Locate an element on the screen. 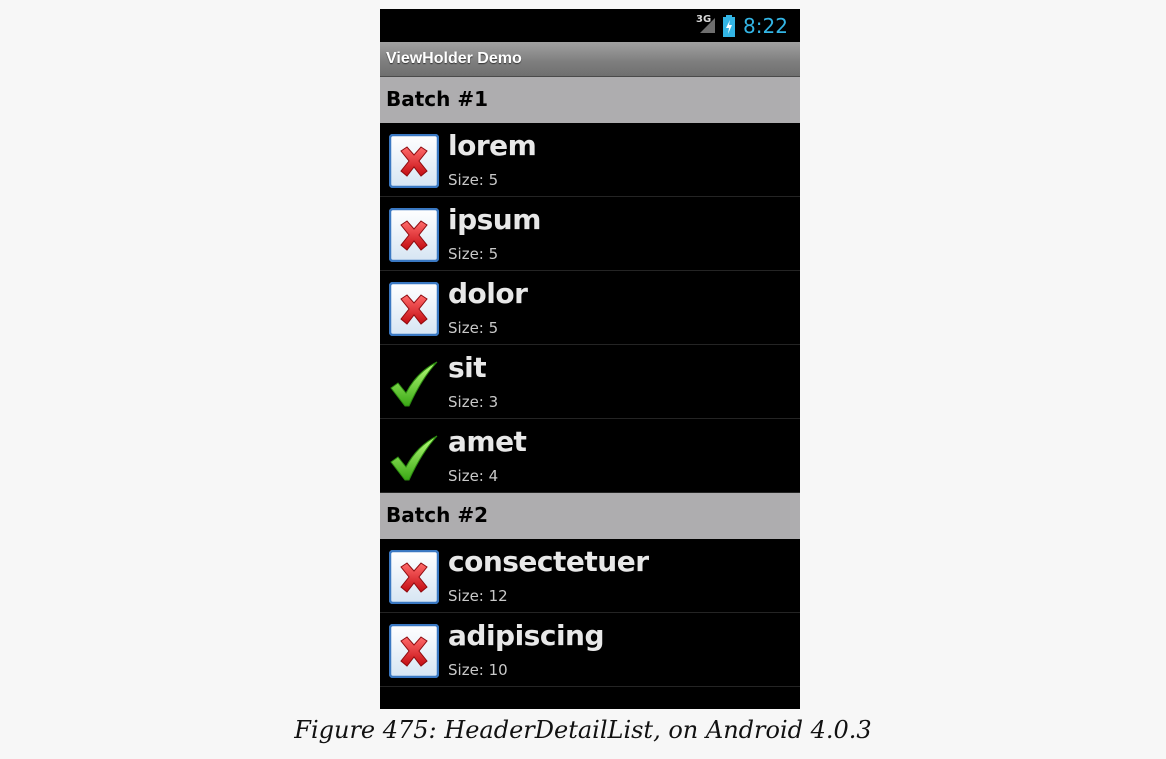 This screenshot has width=1166, height=759. list-item: lorem Size: 5 is located at coordinates (590, 160).